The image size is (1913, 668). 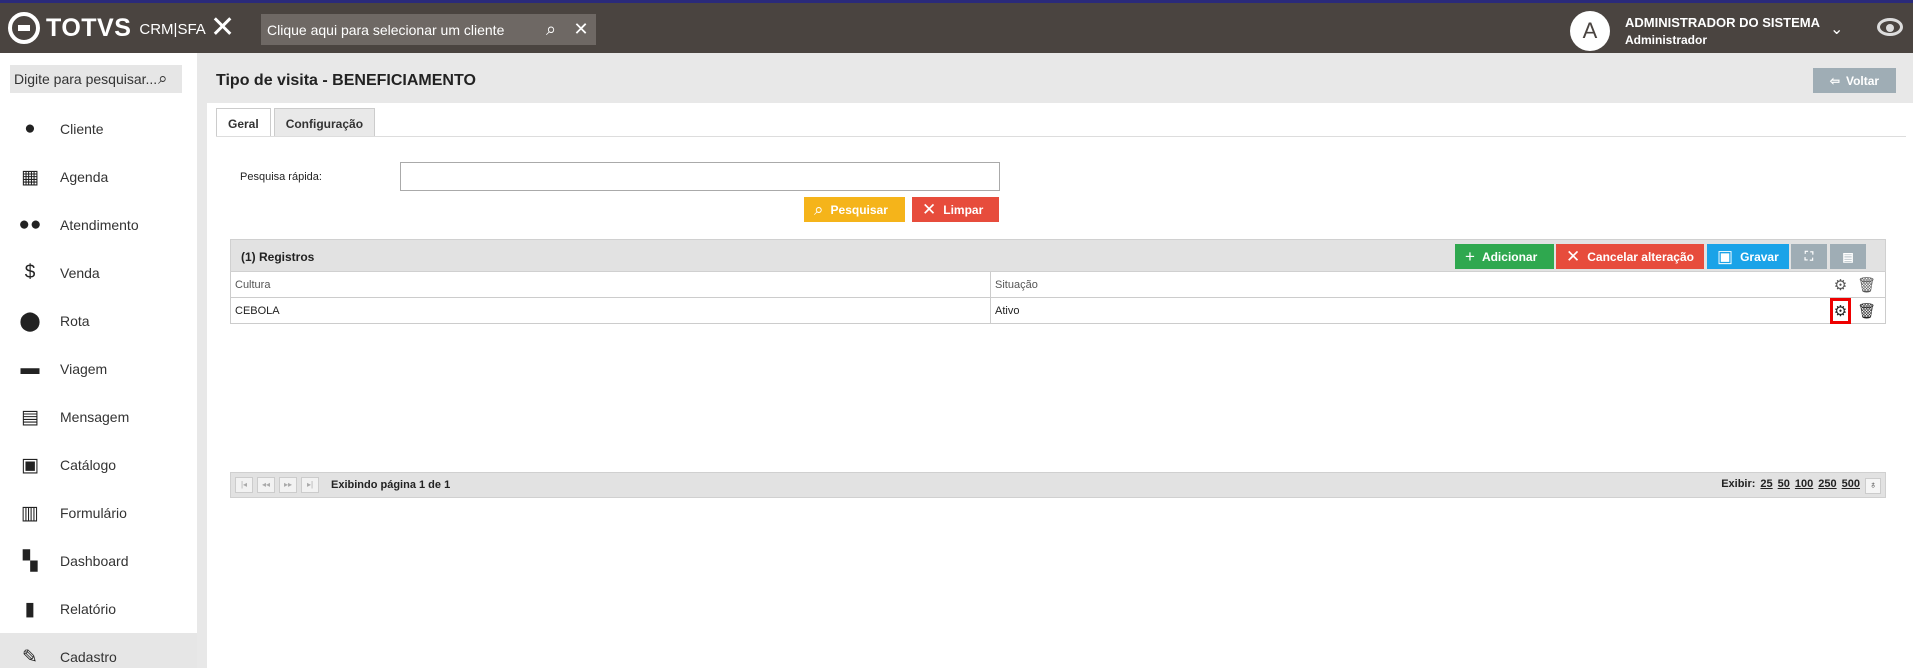 What do you see at coordinates (89, 27) in the screenshot?
I see `brand-name: TOTVS` at bounding box center [89, 27].